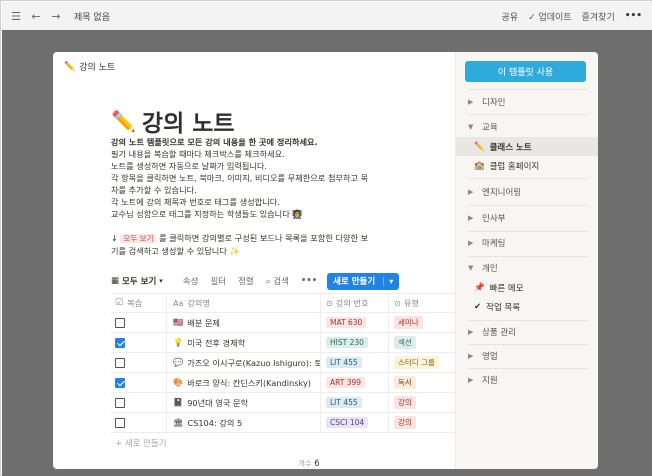  I want to click on header-review: ☑ 복습, so click(139, 303).